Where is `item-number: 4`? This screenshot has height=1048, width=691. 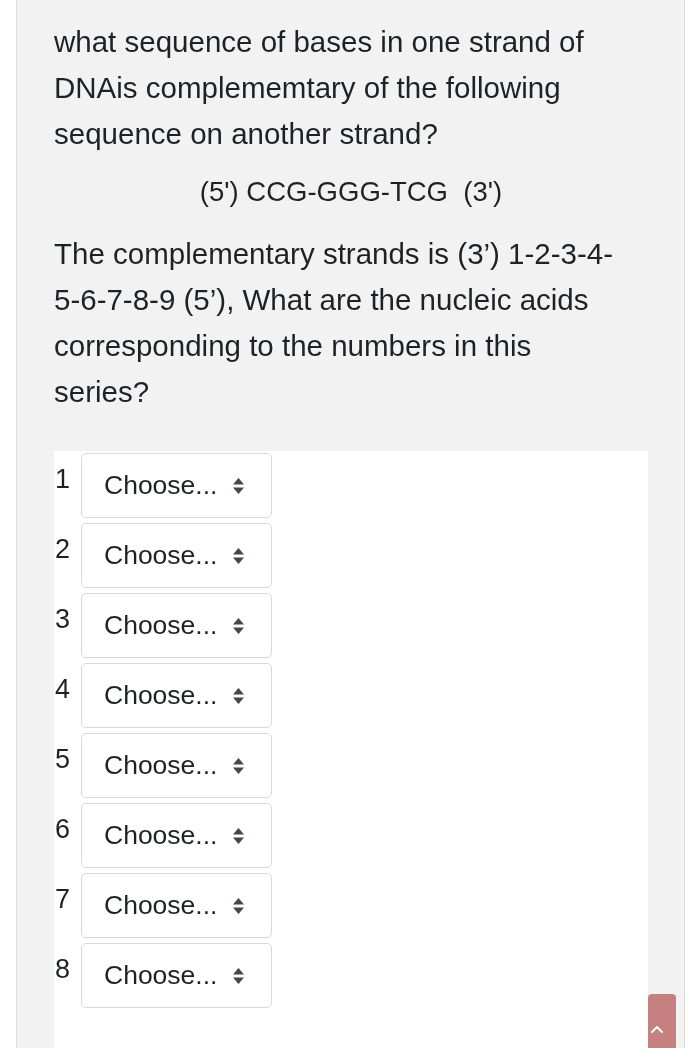 item-number: 4 is located at coordinates (63, 689).